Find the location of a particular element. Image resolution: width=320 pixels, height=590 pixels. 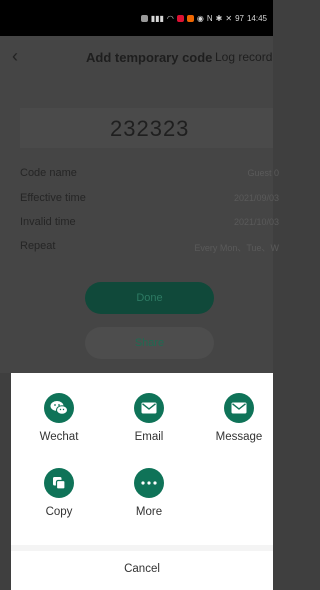

share-email: Email is located at coordinates (149, 418).